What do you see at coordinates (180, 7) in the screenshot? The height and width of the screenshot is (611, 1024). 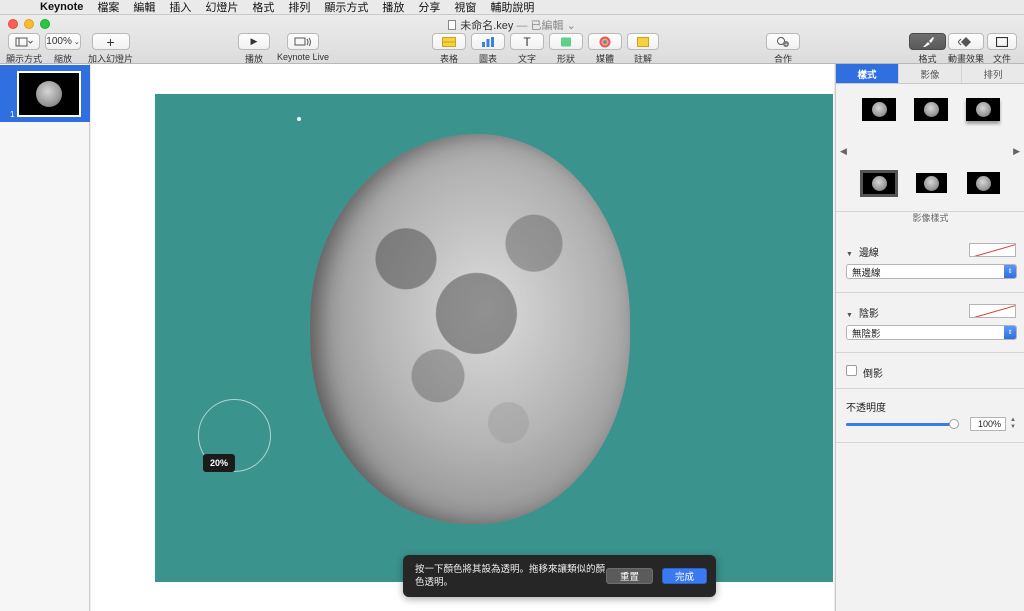 I see `menu-insert: 插入` at bounding box center [180, 7].